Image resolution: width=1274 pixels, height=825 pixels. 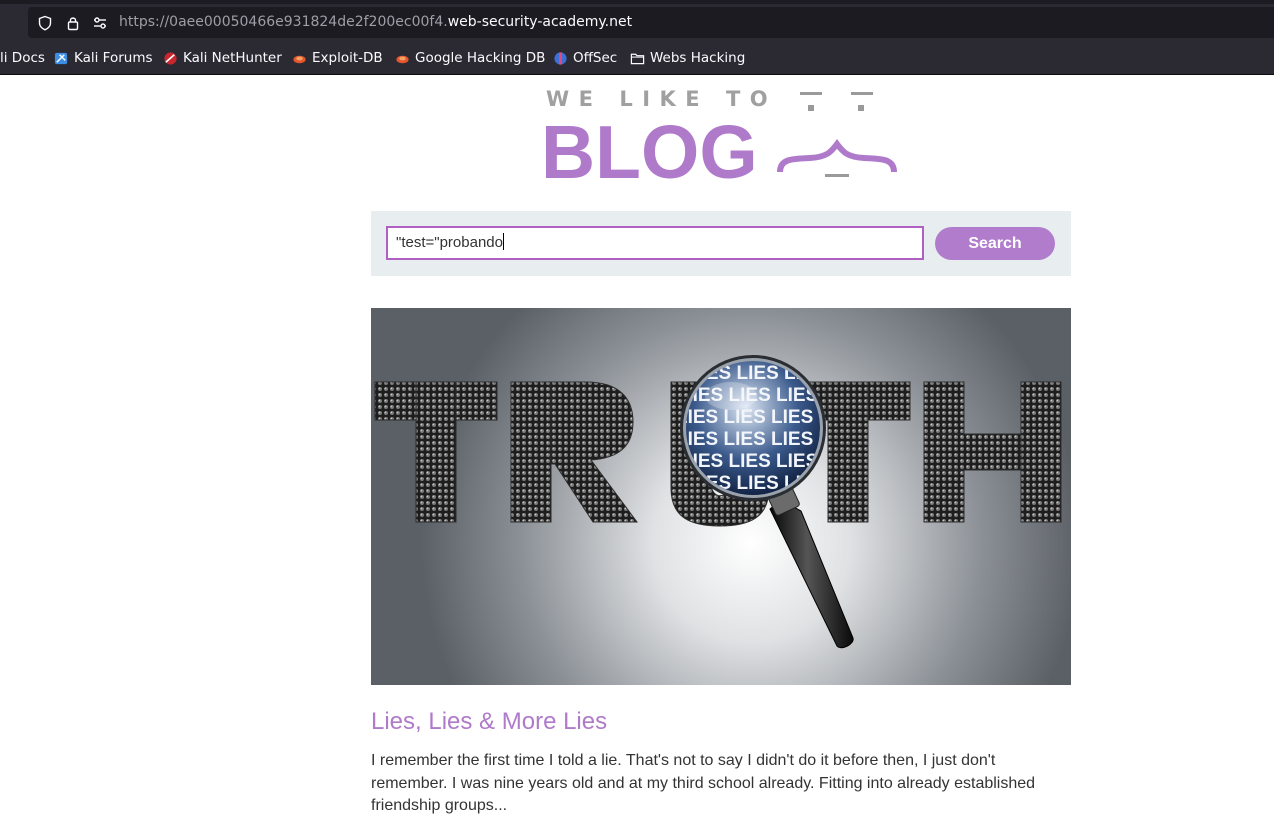 What do you see at coordinates (837, 134) in the screenshot?
I see `logo-face-icon` at bounding box center [837, 134].